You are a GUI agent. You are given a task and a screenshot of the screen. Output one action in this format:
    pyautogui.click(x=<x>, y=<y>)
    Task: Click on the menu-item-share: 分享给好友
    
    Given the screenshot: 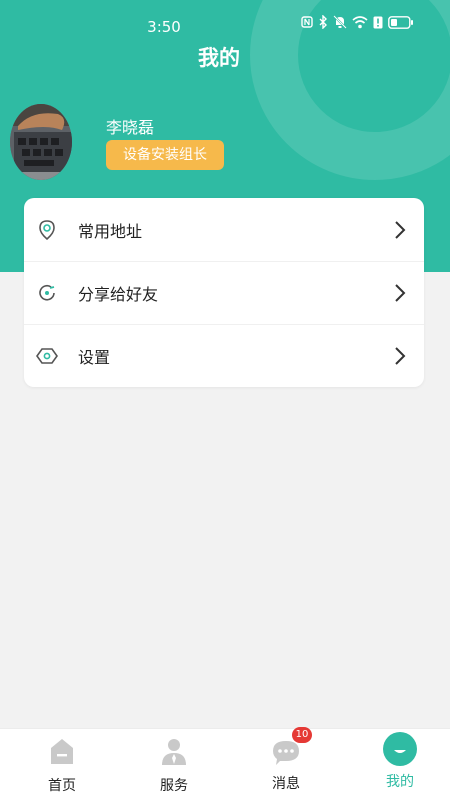 What is the action you would take?
    pyautogui.click(x=224, y=292)
    